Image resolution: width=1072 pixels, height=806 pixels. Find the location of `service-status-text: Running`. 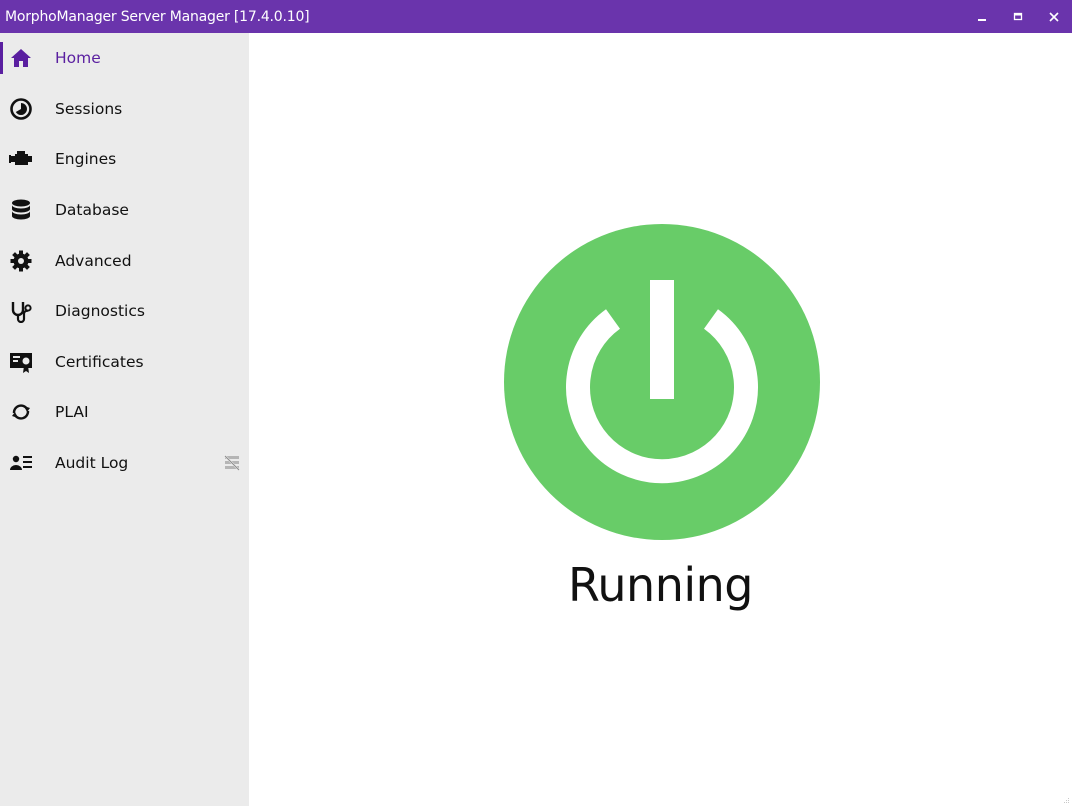

service-status-text: Running is located at coordinates (661, 585).